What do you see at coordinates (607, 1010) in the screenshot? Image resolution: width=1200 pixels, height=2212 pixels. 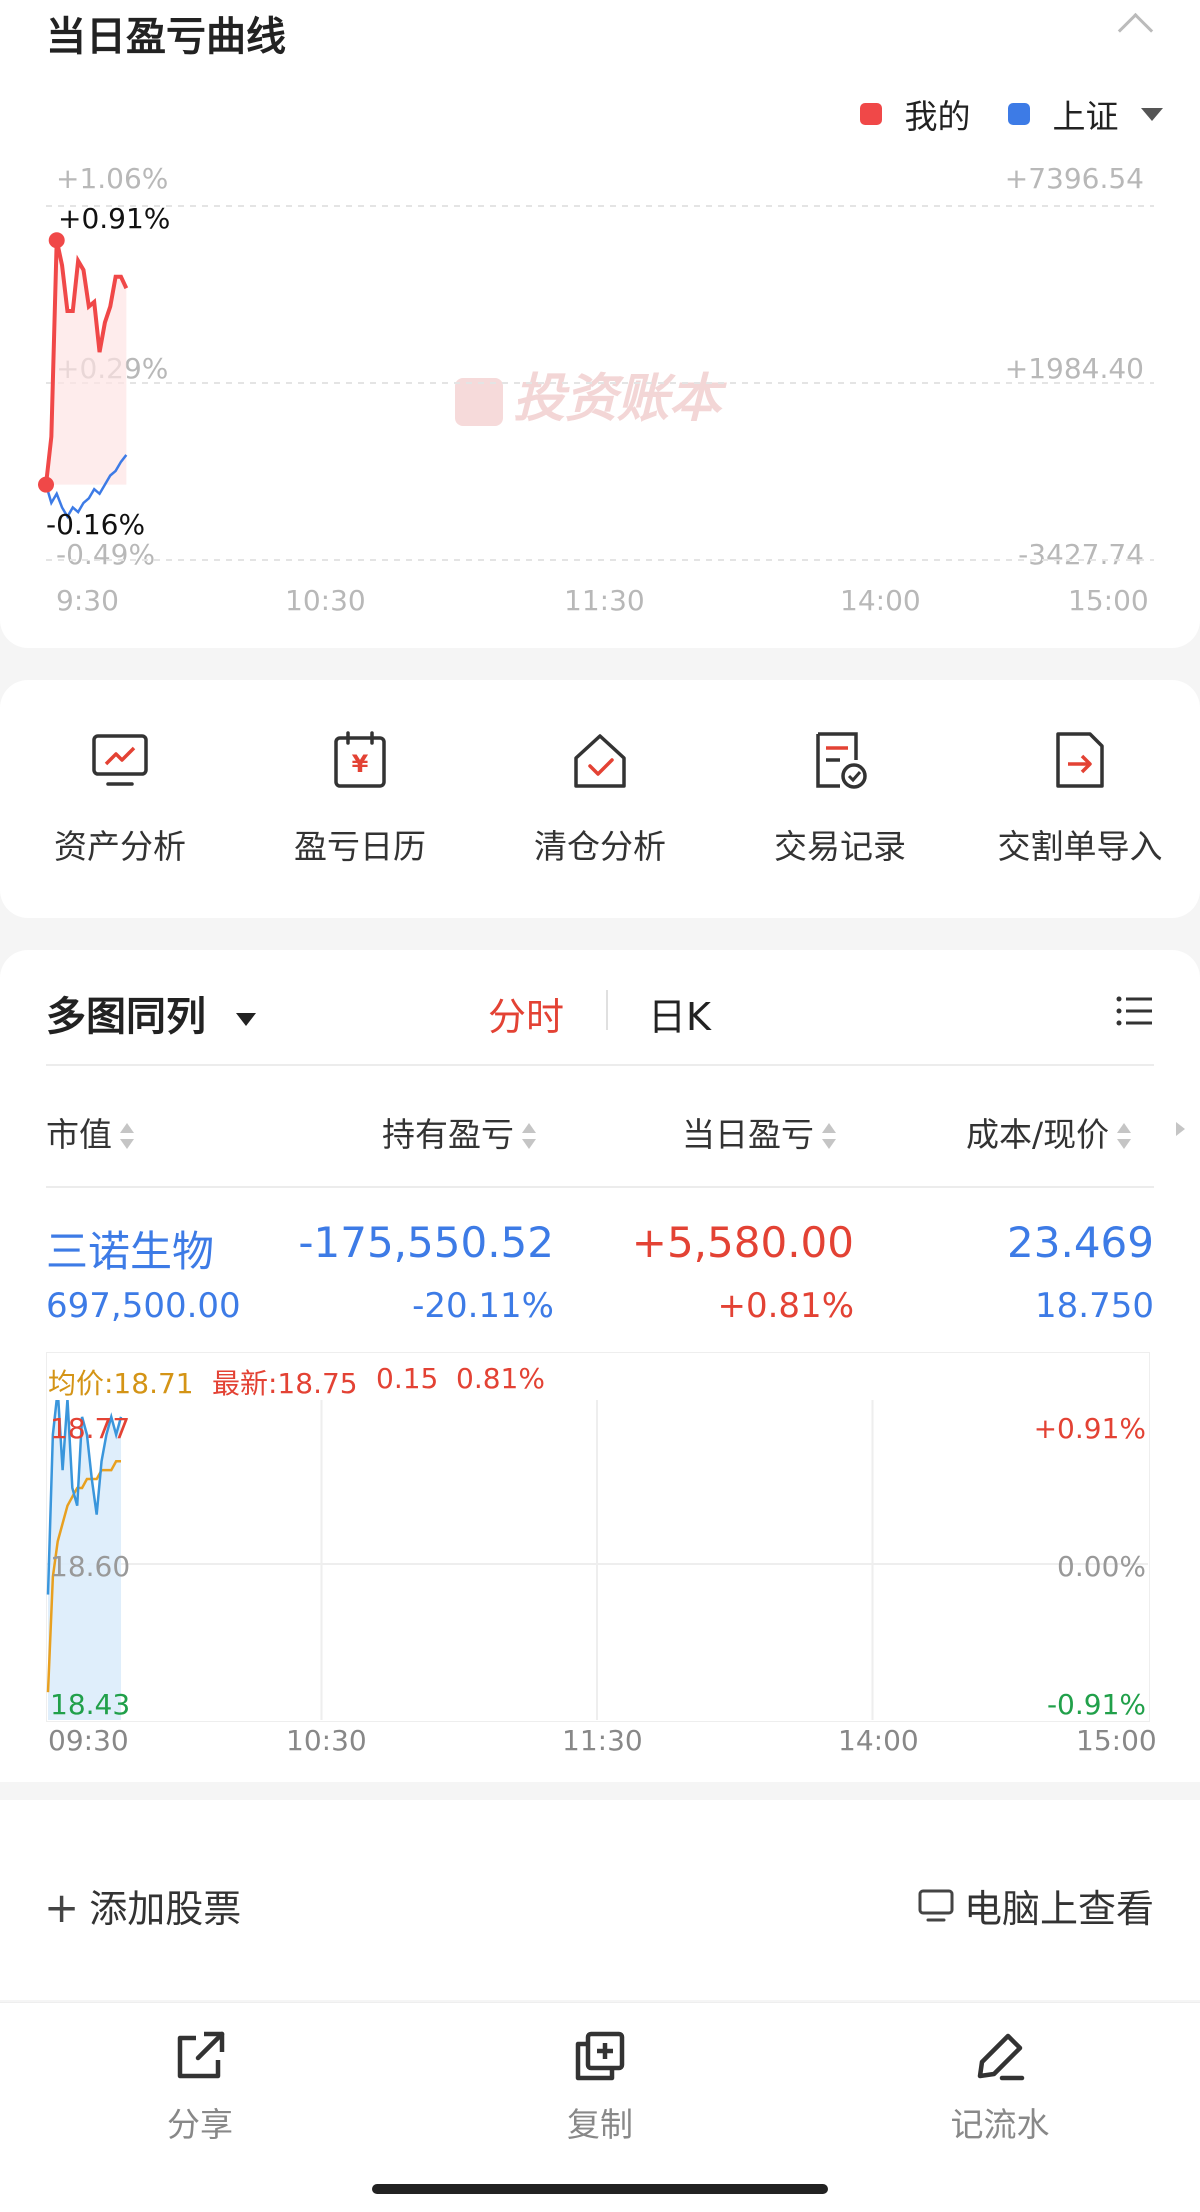 I see `tab-divider` at bounding box center [607, 1010].